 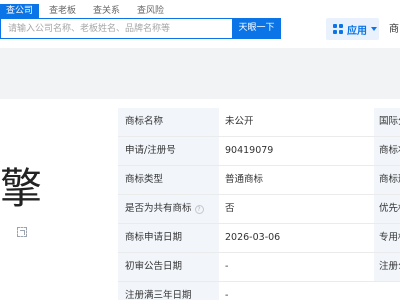 I want to click on field-label: 是否为共有商标?, so click(x=168, y=209).